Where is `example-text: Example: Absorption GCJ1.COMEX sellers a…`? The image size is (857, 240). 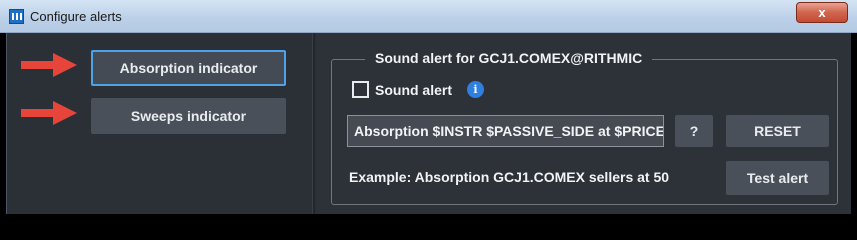 example-text: Example: Absorption GCJ1.COMEX sellers a… is located at coordinates (509, 177).